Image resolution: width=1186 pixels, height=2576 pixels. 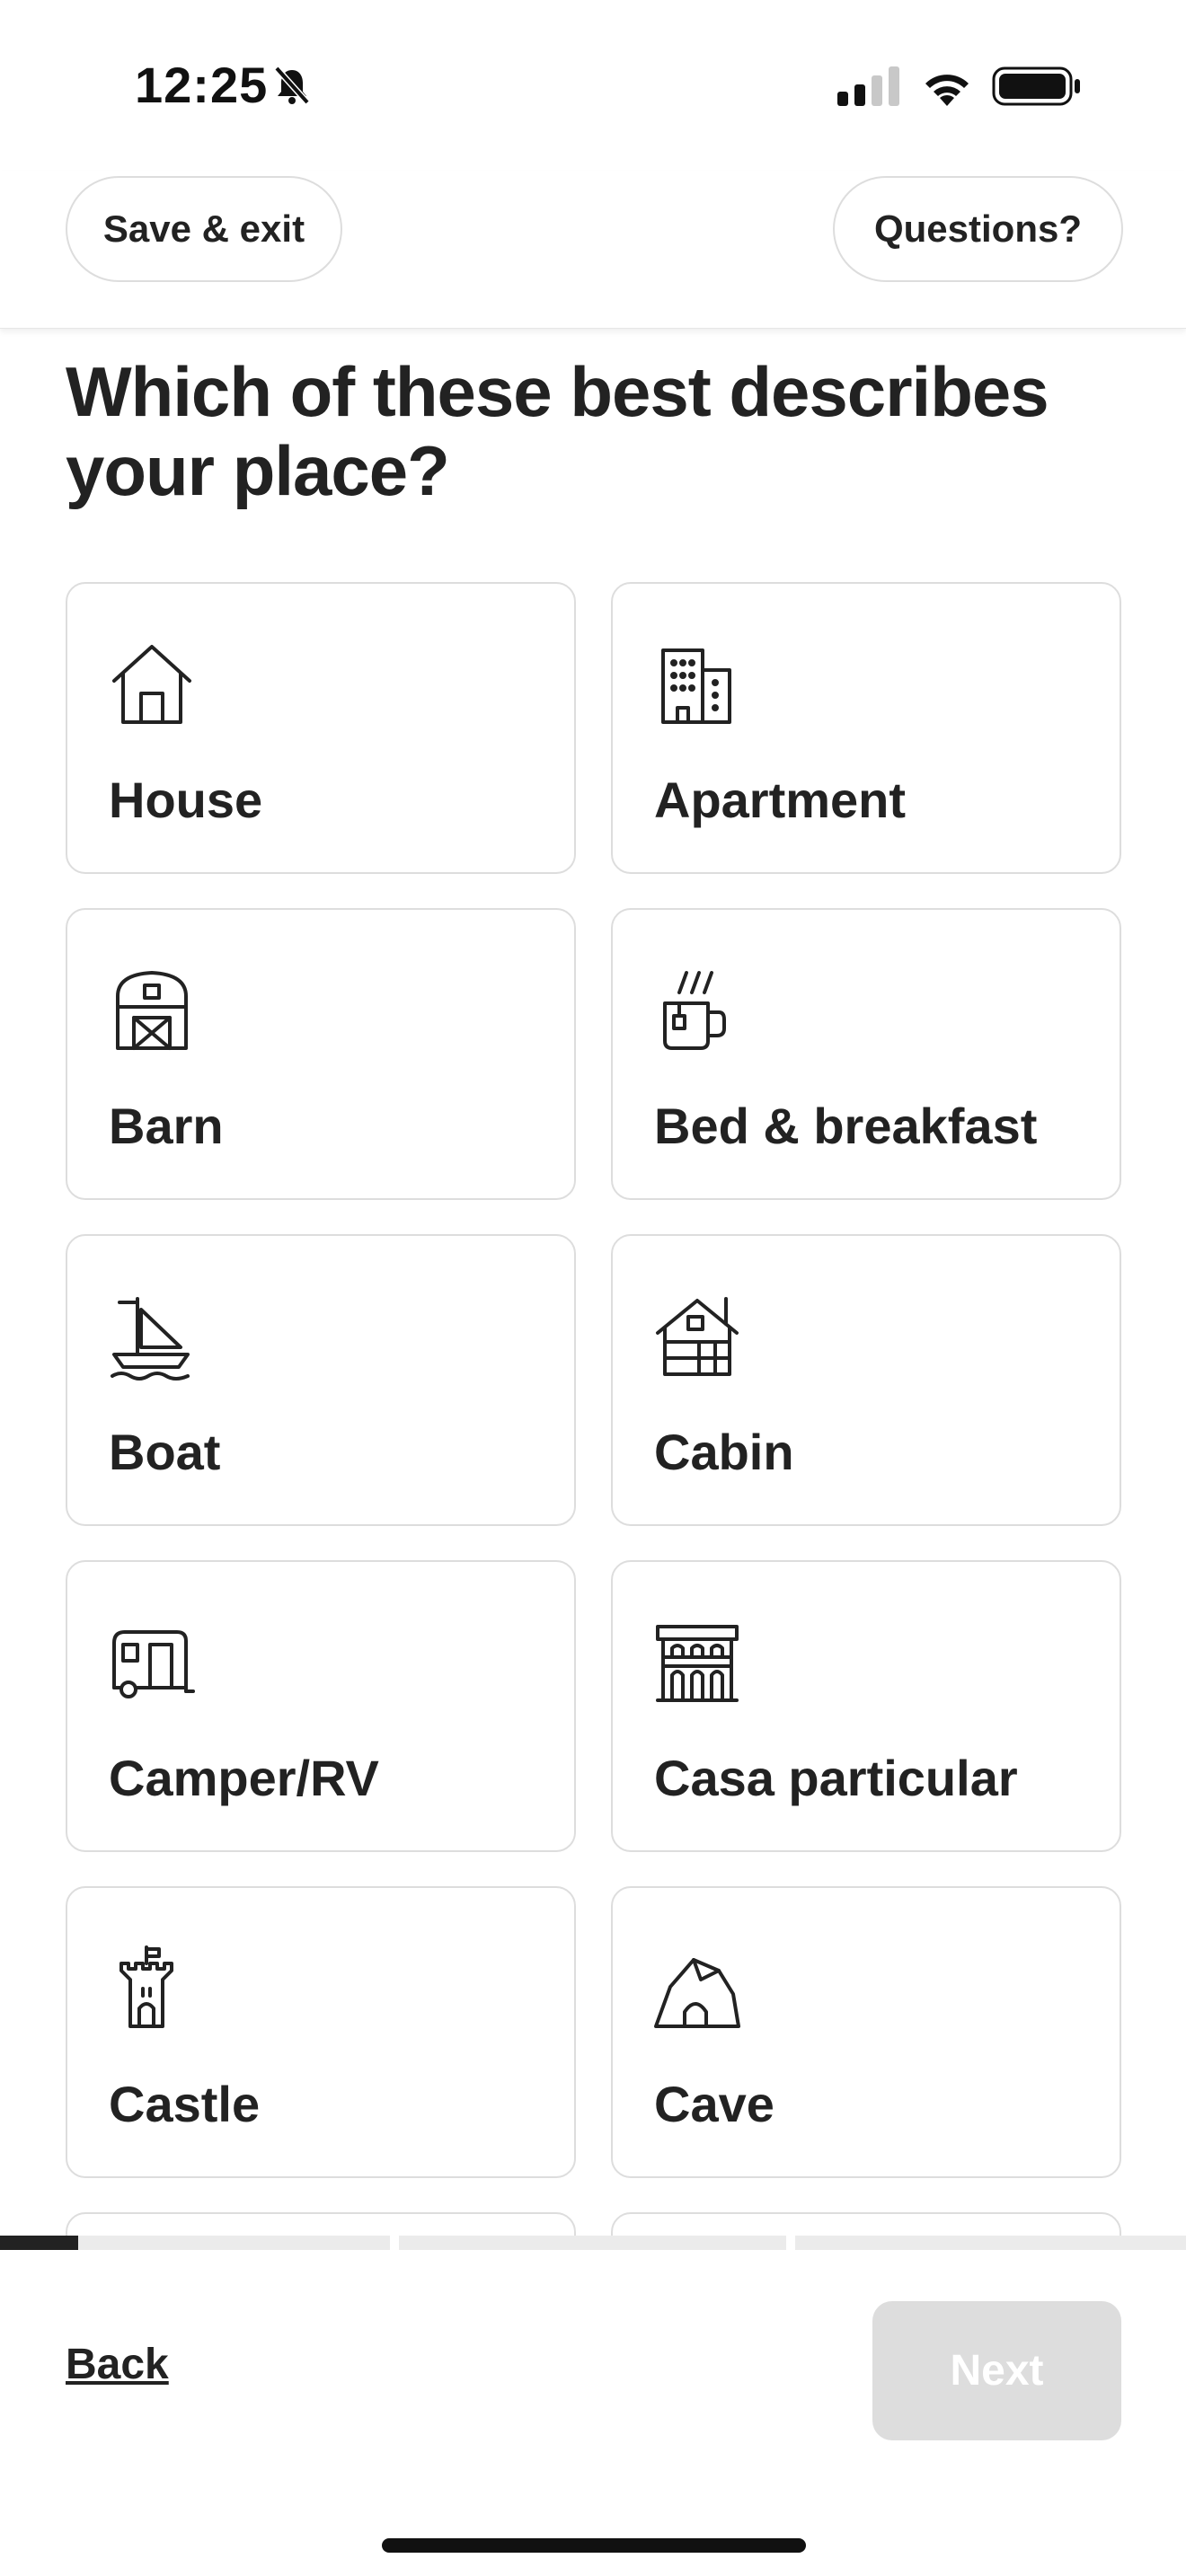 What do you see at coordinates (244, 1778) in the screenshot?
I see `card-label: Camper/RV` at bounding box center [244, 1778].